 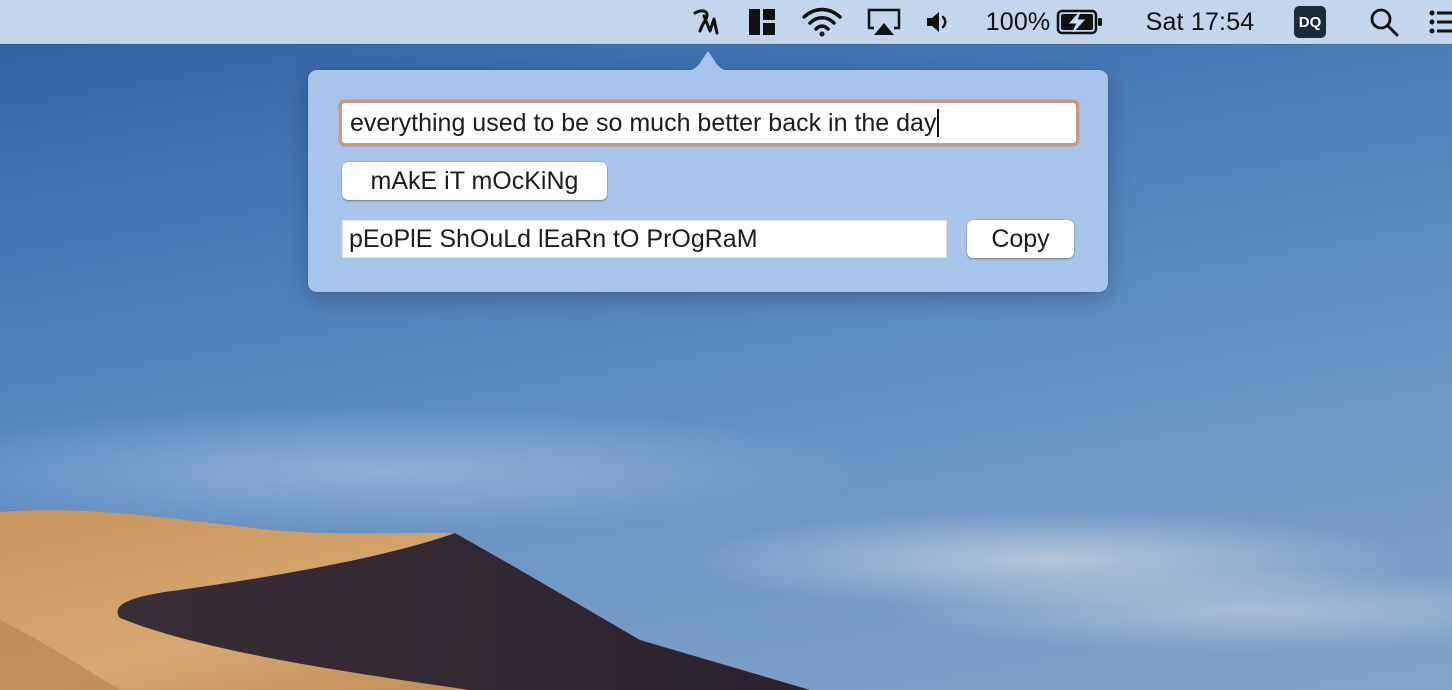 What do you see at coordinates (822, 22) in the screenshot?
I see `wifi-icon` at bounding box center [822, 22].